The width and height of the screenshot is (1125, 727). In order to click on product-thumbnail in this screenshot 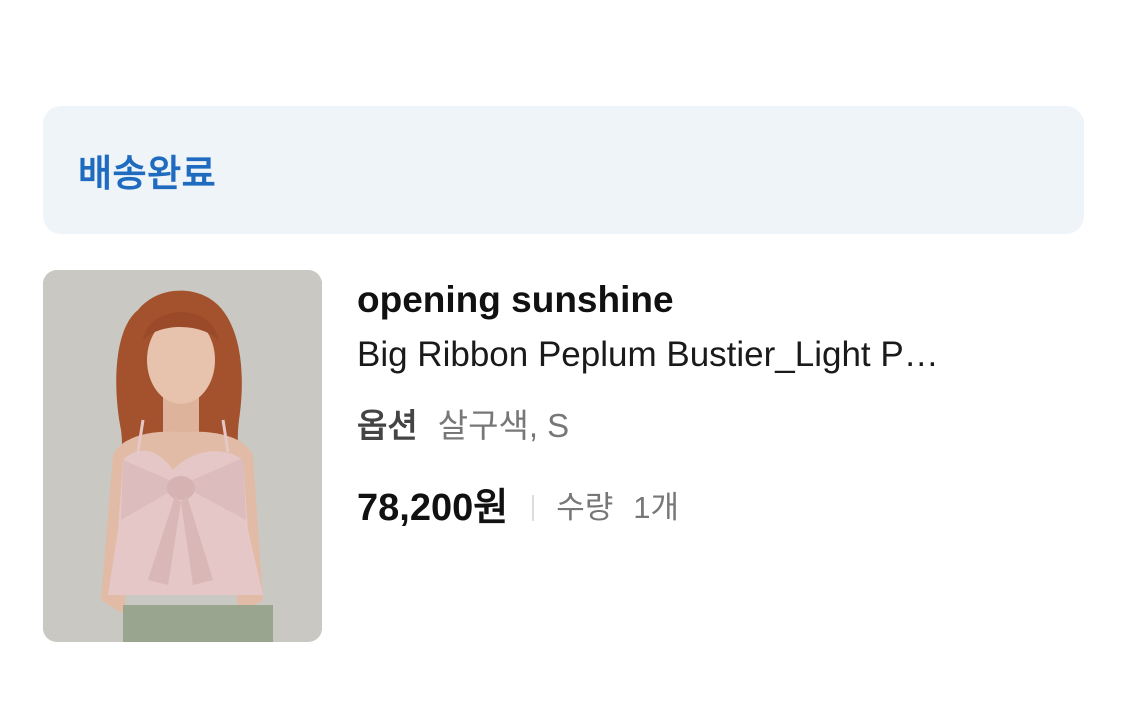, I will do `click(182, 456)`.